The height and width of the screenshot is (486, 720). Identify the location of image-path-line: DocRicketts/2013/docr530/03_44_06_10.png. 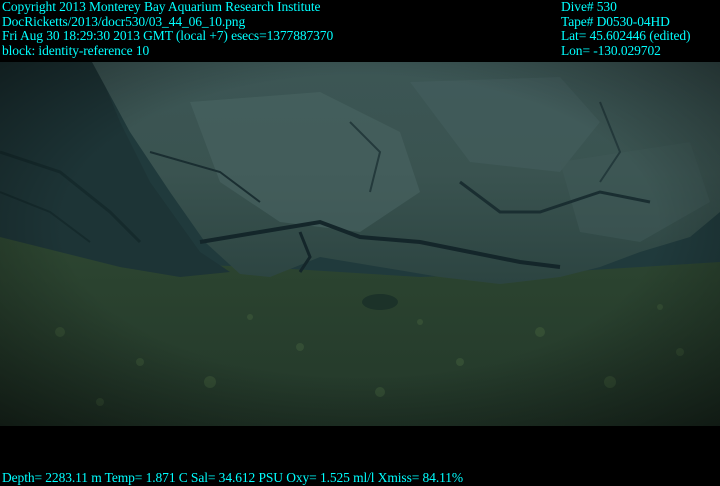
(124, 21).